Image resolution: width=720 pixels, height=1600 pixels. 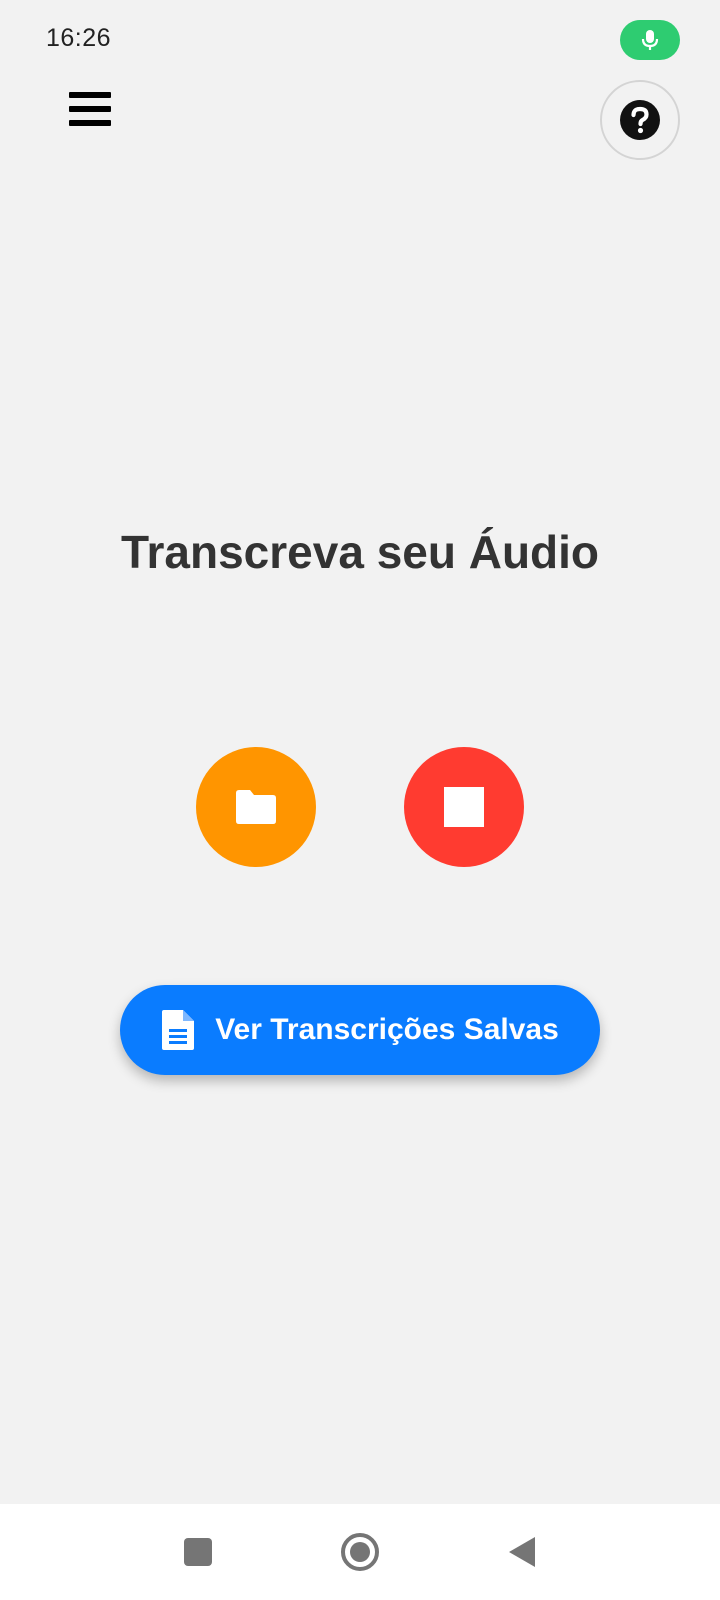 I want to click on page-title: Transcreva seu Áudio, so click(x=360, y=552).